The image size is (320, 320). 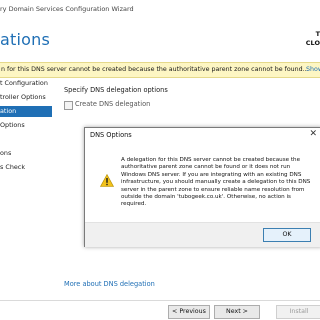 I want to click on window-title: ry Domain Services Configuration Wizard, so click(x=67, y=9).